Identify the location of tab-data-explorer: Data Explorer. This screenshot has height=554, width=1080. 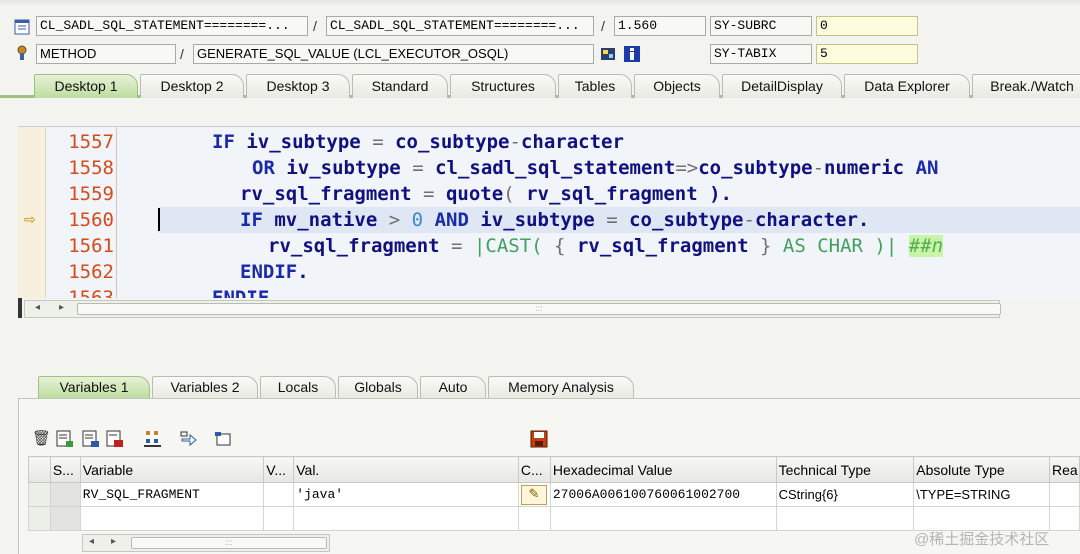
(907, 86).